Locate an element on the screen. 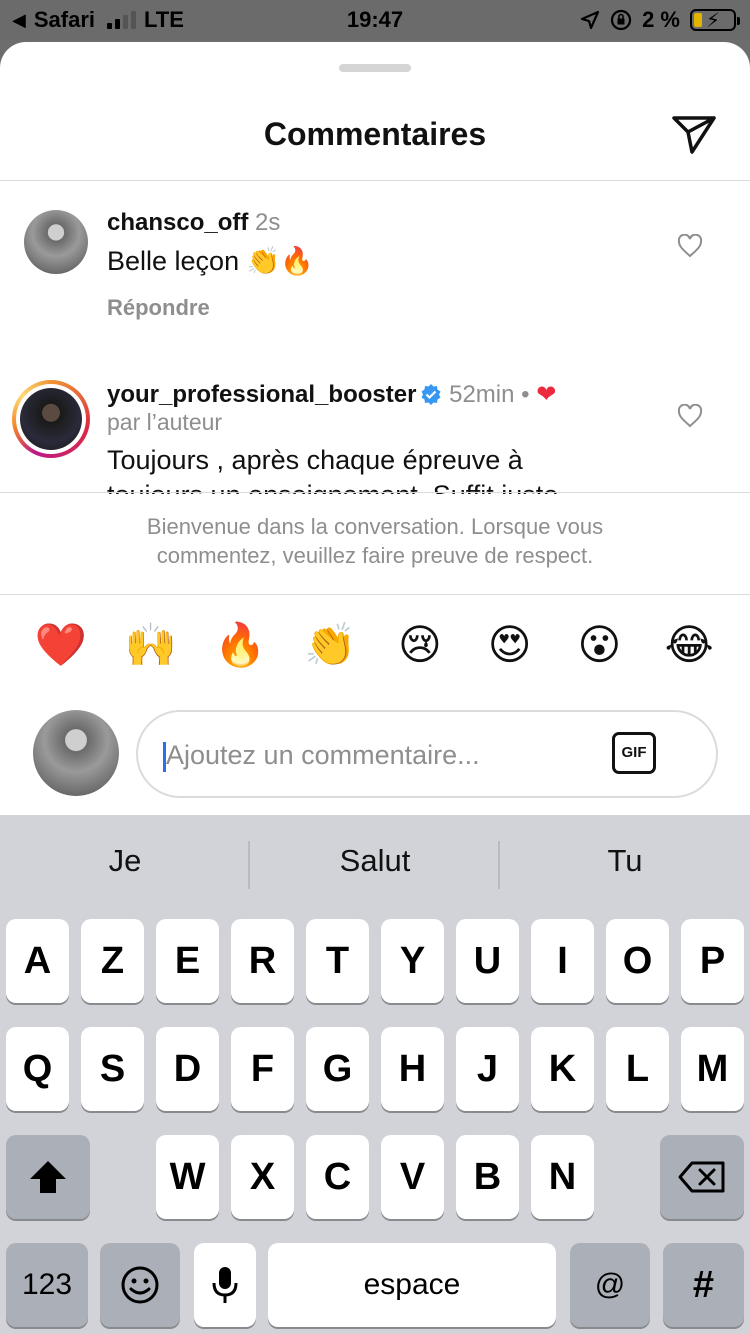 The width and height of the screenshot is (750, 1334). comment-time: 2s is located at coordinates (268, 222).